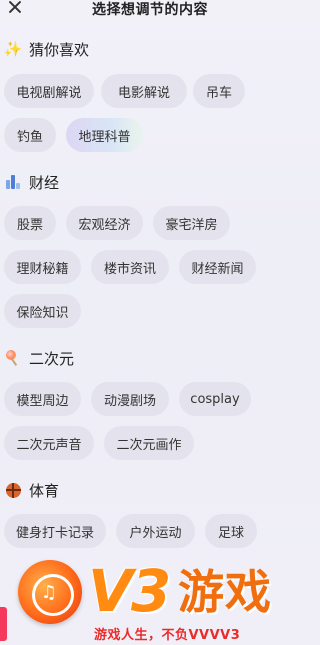  I want to click on chip-geography-science: 地理科普, so click(104, 135).